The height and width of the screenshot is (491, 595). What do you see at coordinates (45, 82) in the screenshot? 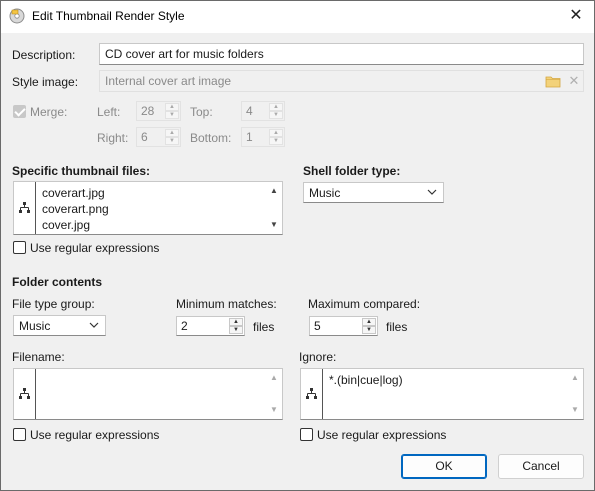
I see `style-image-label: Style image:` at bounding box center [45, 82].